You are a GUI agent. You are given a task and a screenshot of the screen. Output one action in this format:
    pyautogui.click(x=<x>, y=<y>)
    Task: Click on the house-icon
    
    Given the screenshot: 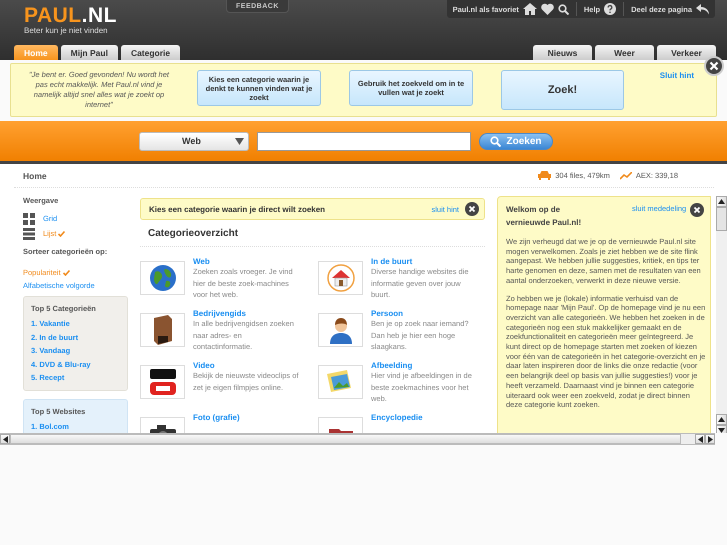 What is the action you would take?
    pyautogui.click(x=340, y=278)
    